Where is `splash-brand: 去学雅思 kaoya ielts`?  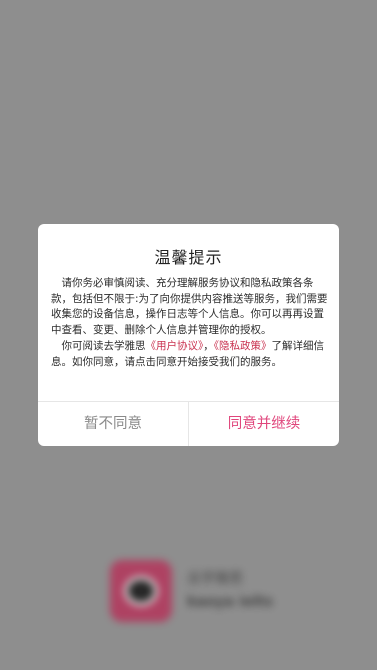
splash-brand: 去学雅思 kaoya ielts is located at coordinates (197, 592).